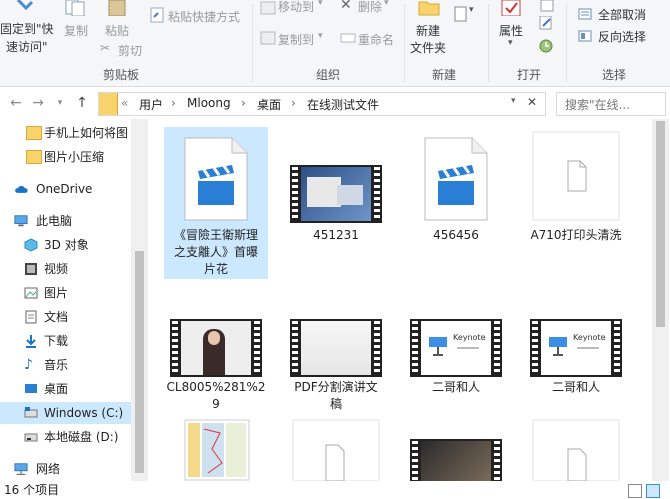  What do you see at coordinates (60, 103) in the screenshot?
I see `recent-chevron-down-icon: ▾` at bounding box center [60, 103].